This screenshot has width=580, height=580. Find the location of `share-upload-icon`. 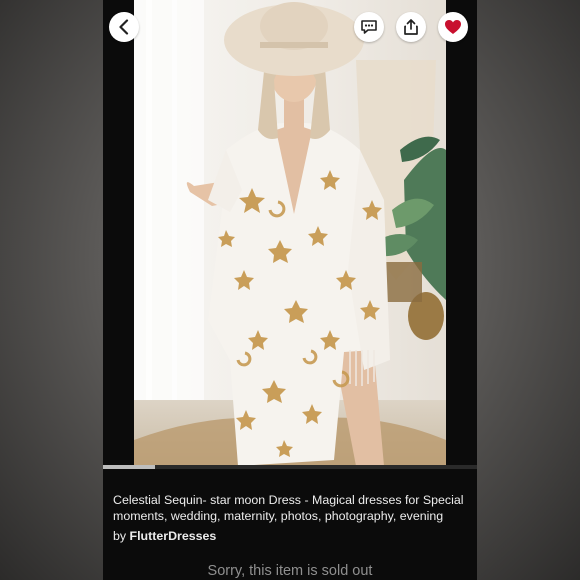

share-upload-icon is located at coordinates (411, 27).